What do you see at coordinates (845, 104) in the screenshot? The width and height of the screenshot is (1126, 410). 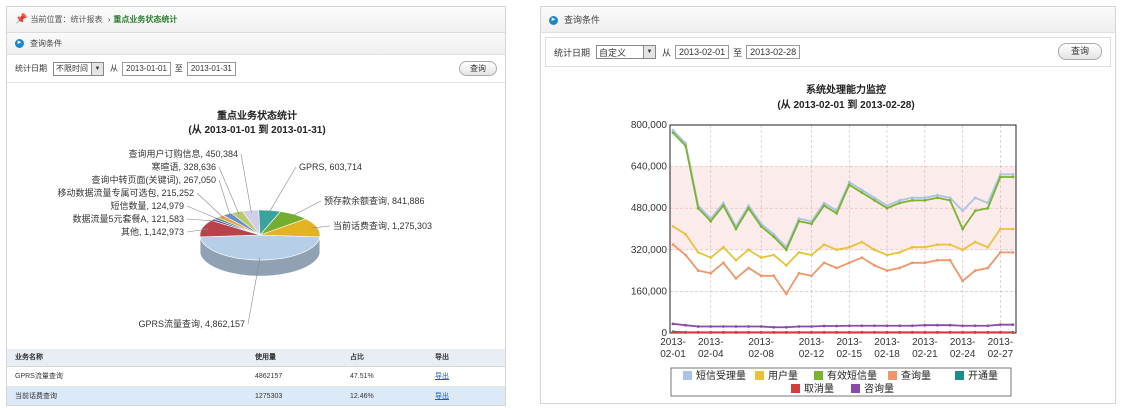 I see `line-chart-subtitle: (从 2013-02-01 到 2013-02-28)` at bounding box center [845, 104].